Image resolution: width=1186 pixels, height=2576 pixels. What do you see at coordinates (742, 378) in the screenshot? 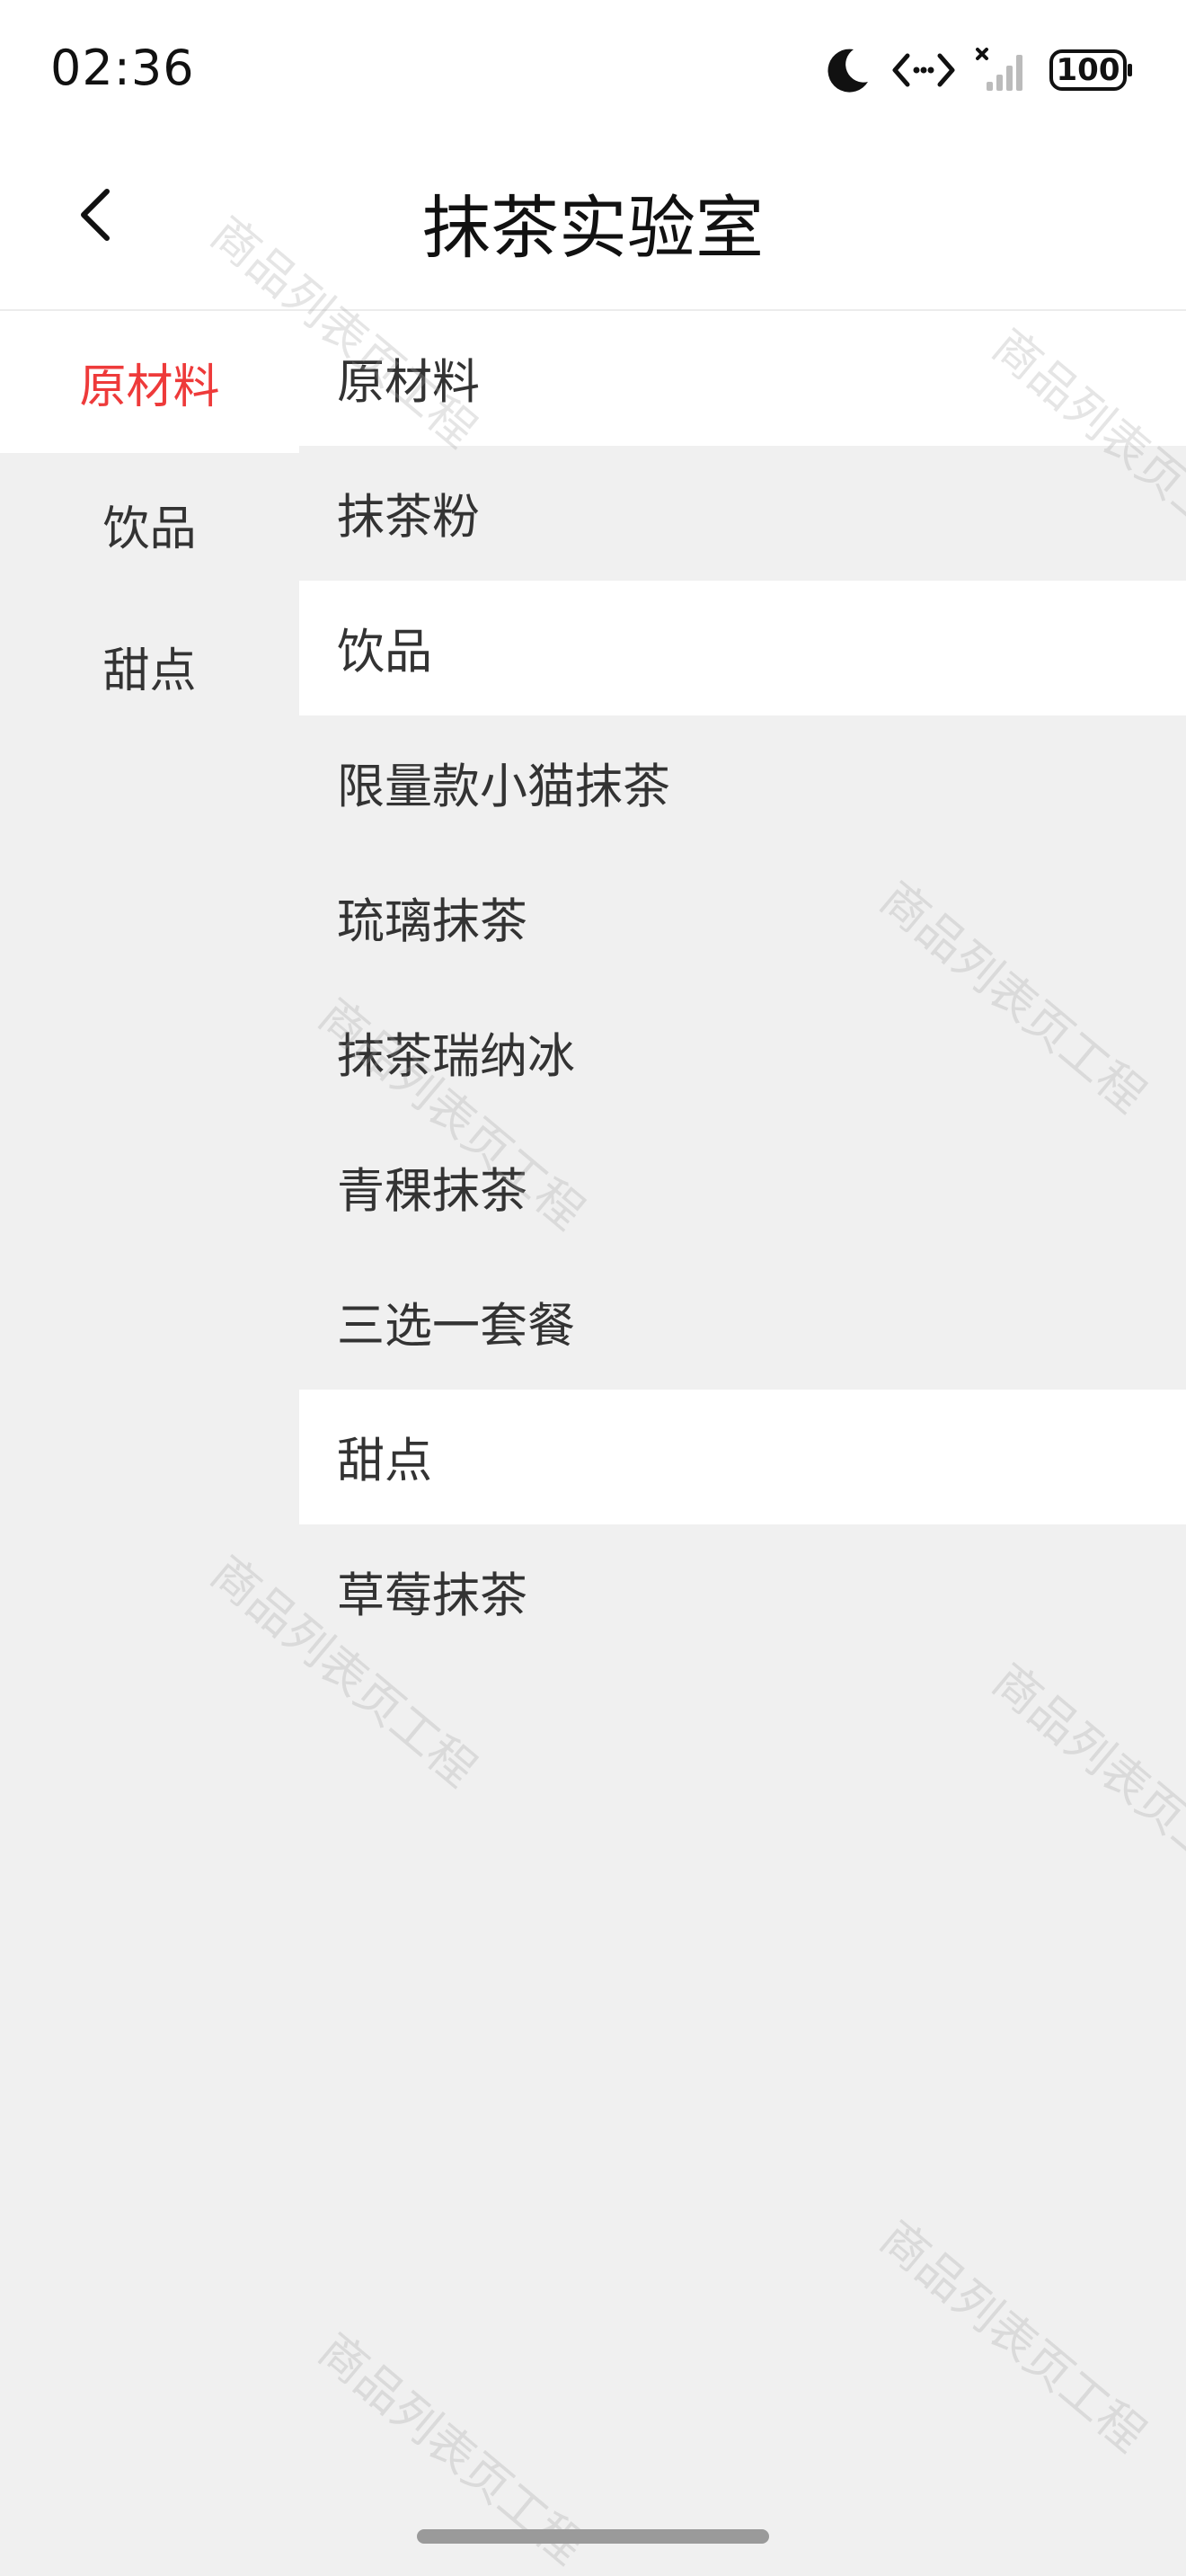
I see `section-header-raw-materials: 原材料` at bounding box center [742, 378].